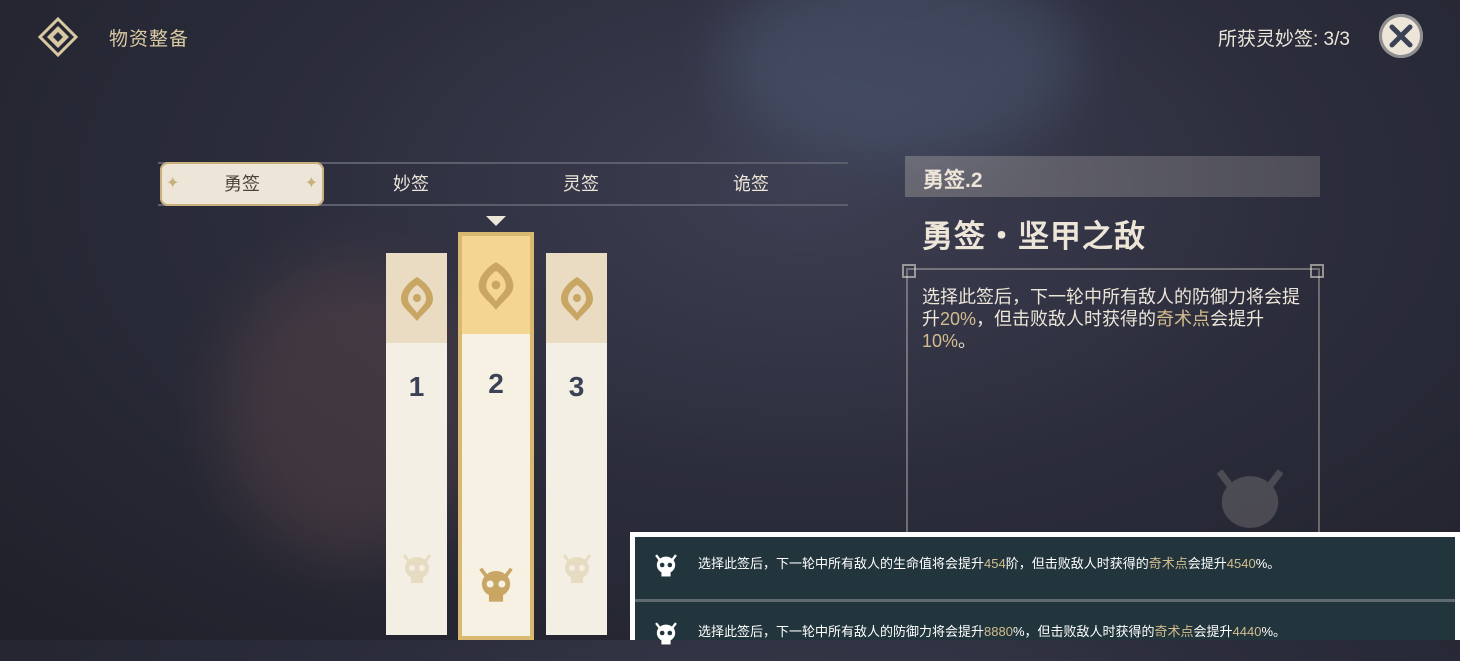 Image resolution: width=1460 pixels, height=661 pixels. What do you see at coordinates (958, 319) in the screenshot?
I see `desc-value: 20%` at bounding box center [958, 319].